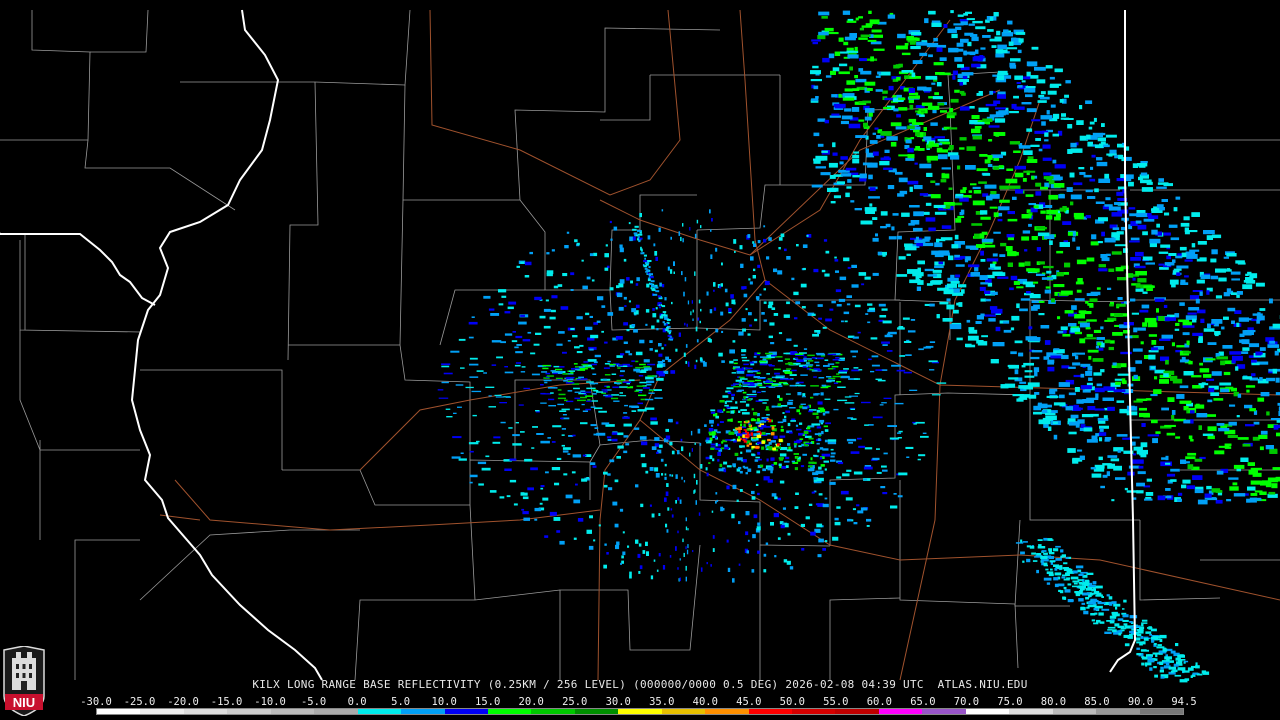 Image resolution: width=1280 pixels, height=720 pixels. I want to click on colorbar-label: 20.0, so click(531, 702).